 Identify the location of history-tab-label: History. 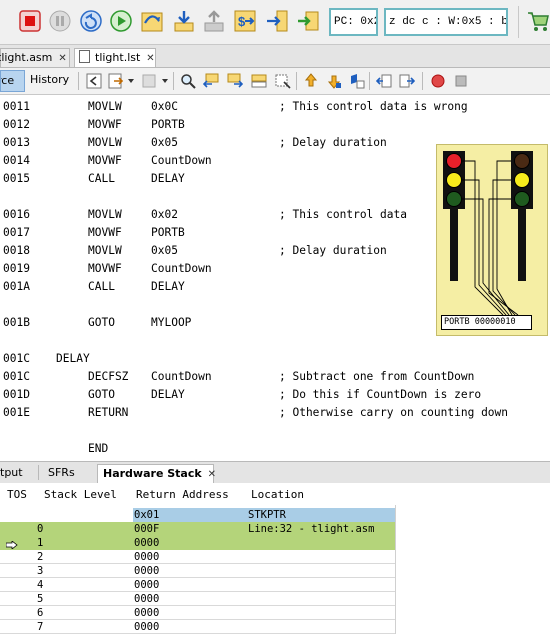
(50, 79).